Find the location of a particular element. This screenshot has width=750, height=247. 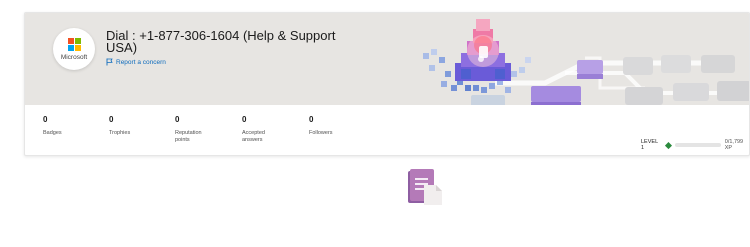

stat-trophies: 0 Trophies is located at coordinates (139, 126).